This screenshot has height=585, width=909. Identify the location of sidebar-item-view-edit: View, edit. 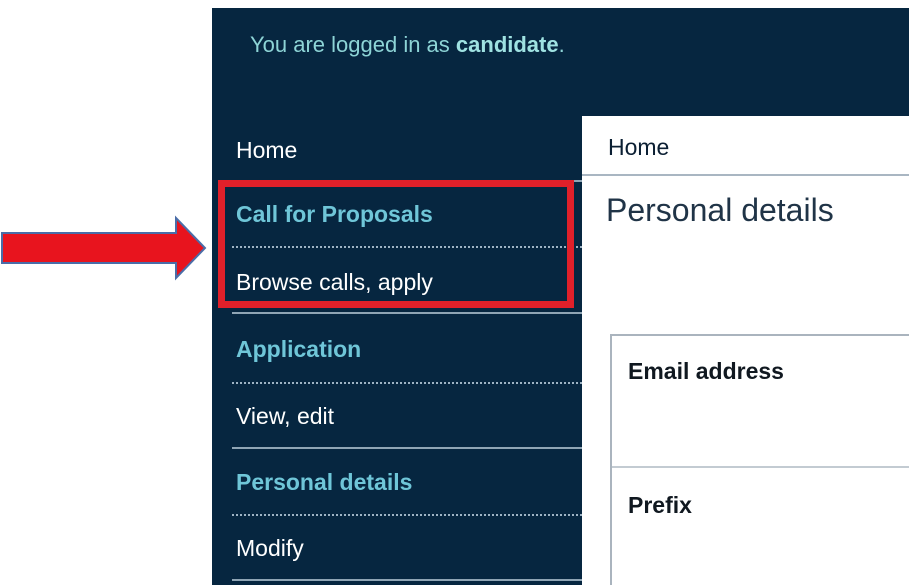
(397, 416).